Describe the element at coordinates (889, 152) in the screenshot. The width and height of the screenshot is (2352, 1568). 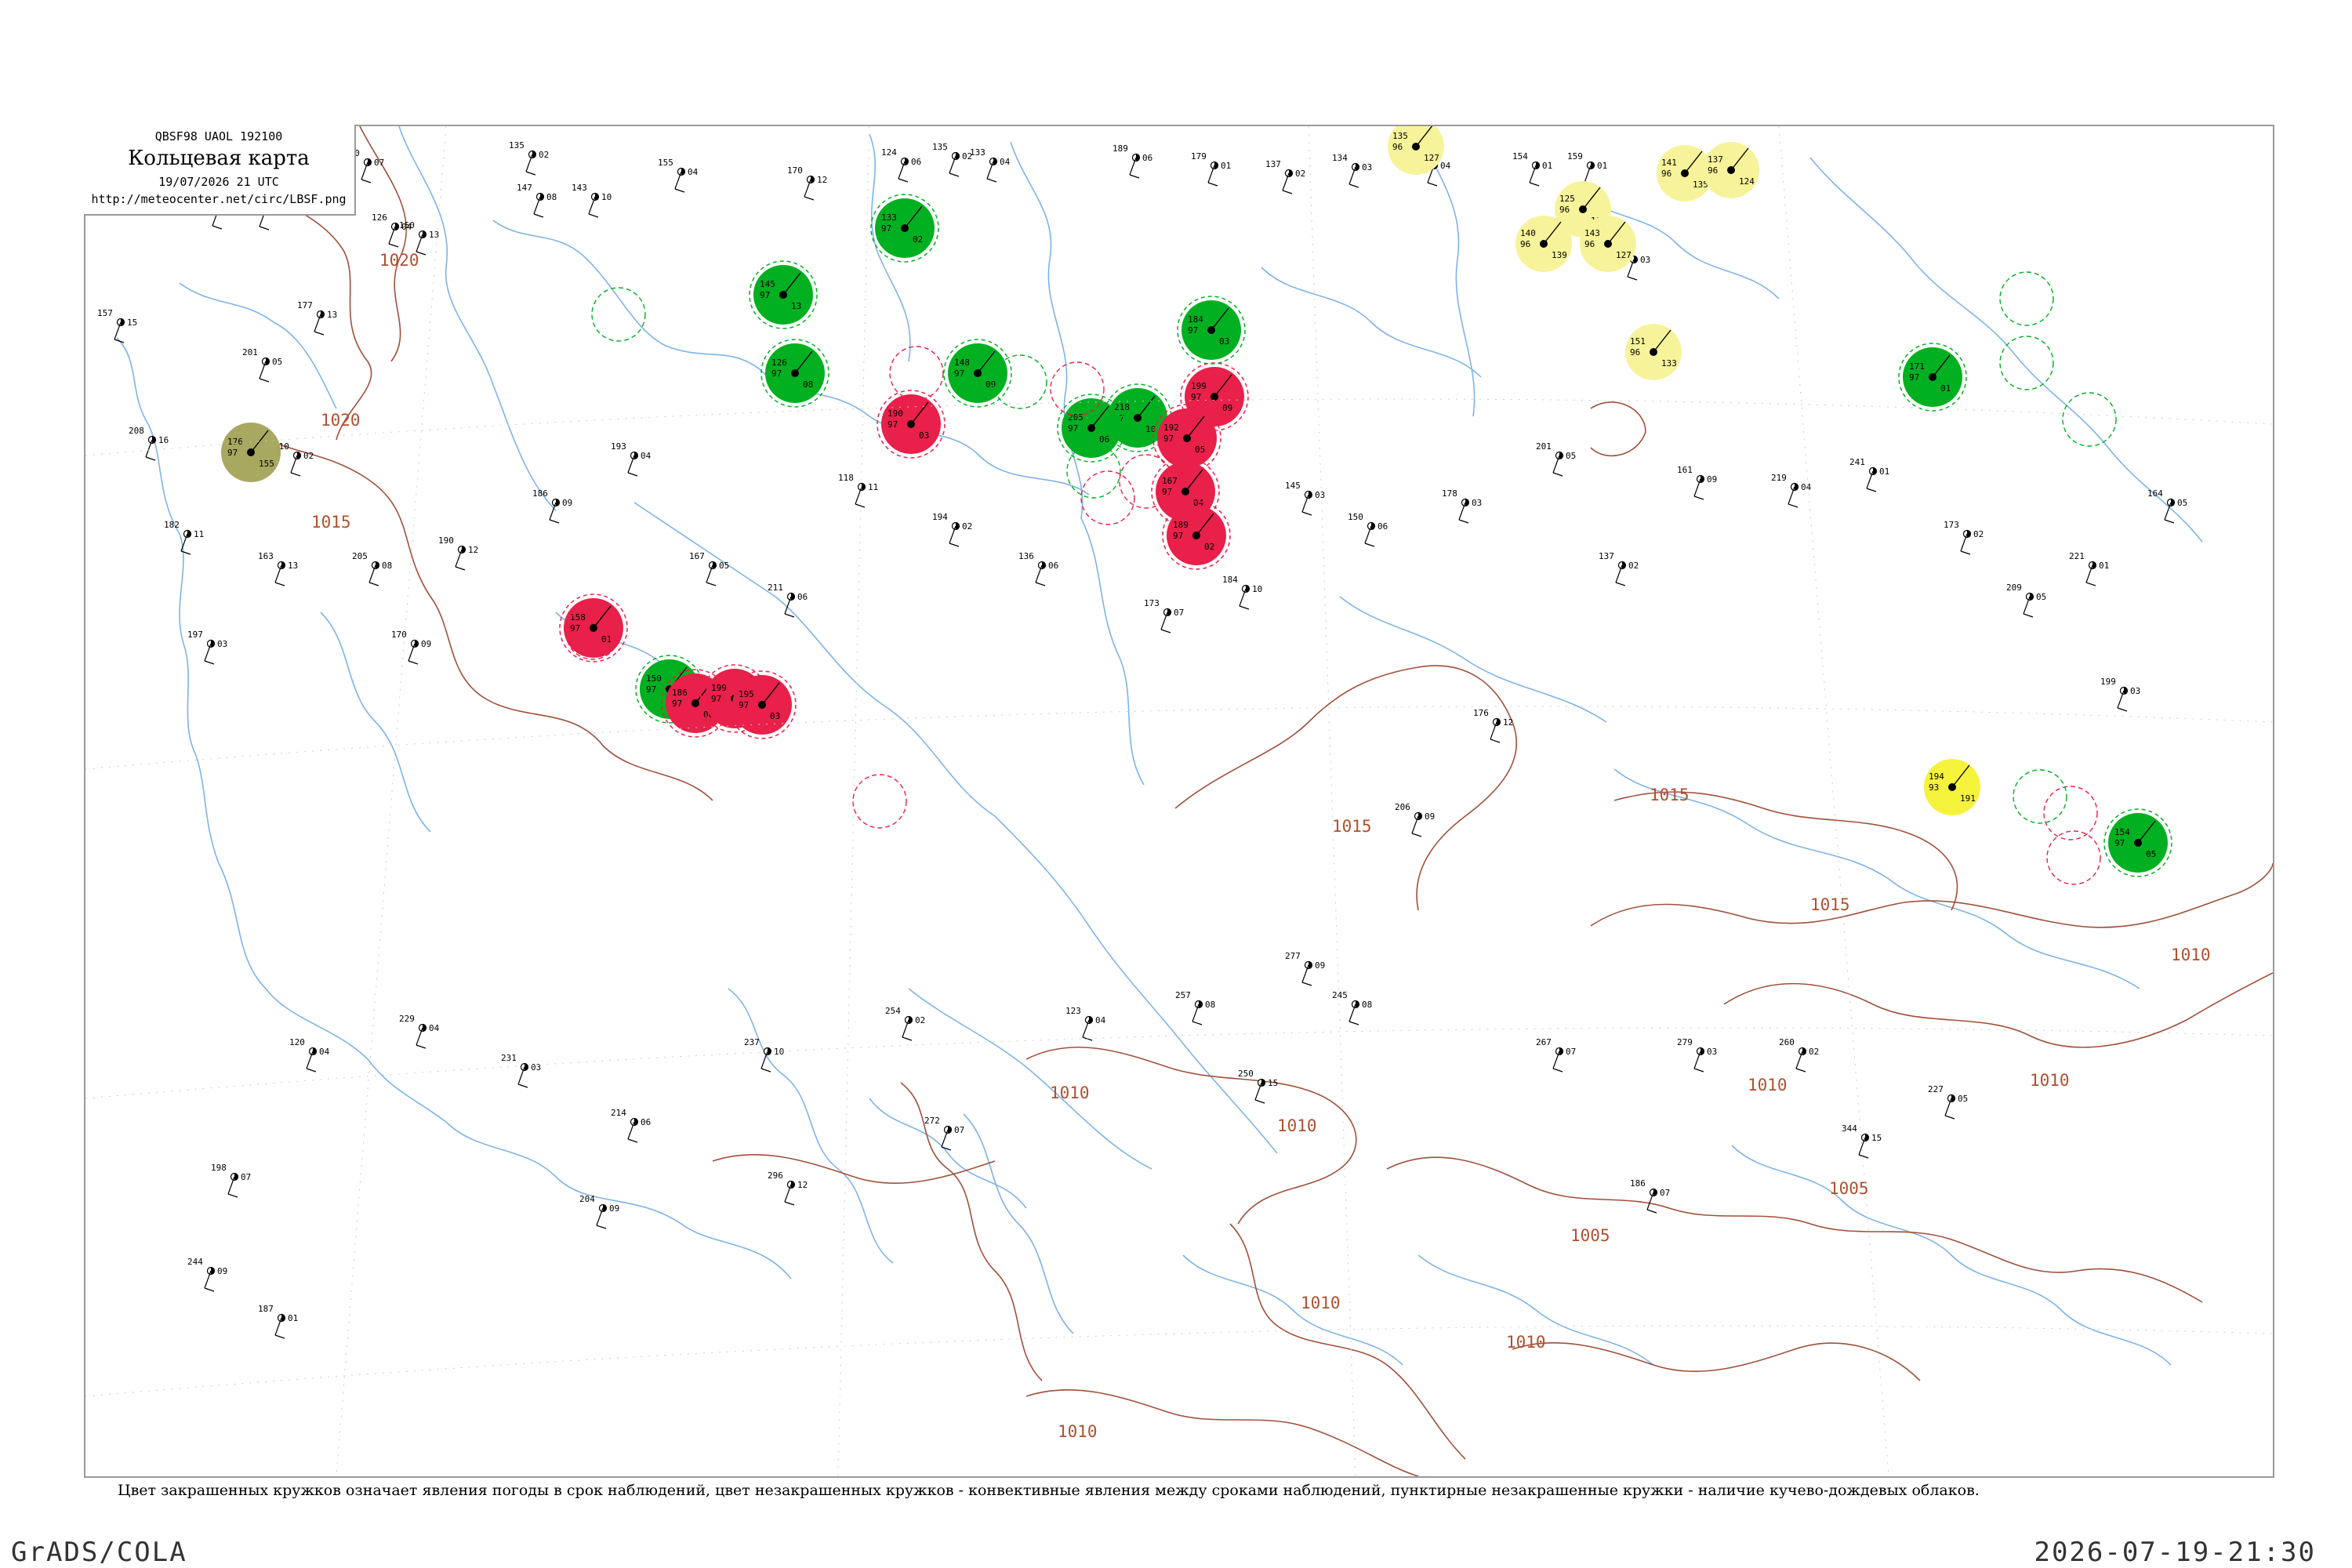
I see `temperature-value: 124` at that location.